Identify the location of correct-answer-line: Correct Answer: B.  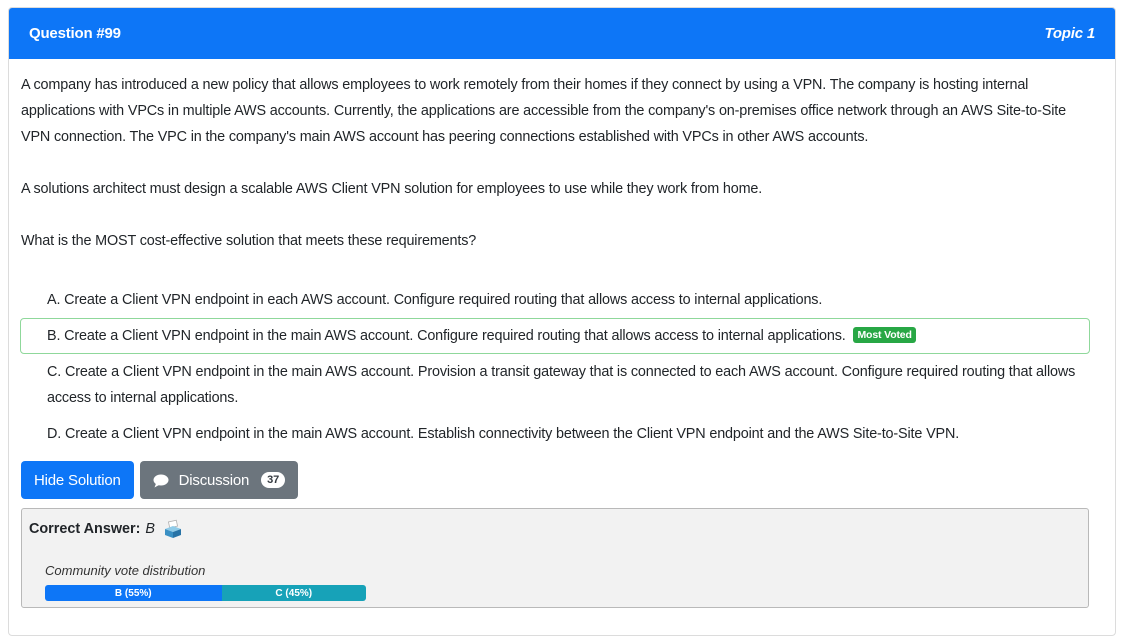
(106, 529).